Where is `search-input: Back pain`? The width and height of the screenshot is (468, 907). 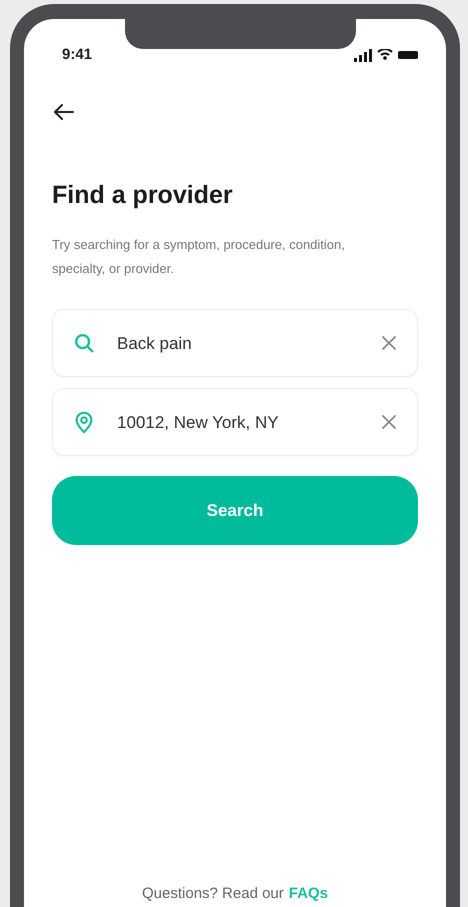
search-input: Back pain is located at coordinates (238, 343).